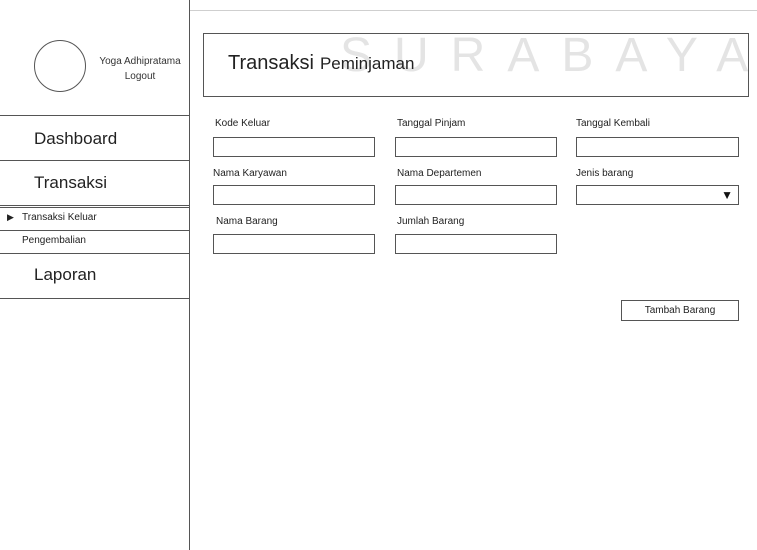  I want to click on tanggal-pinjam-input, so click(476, 147).